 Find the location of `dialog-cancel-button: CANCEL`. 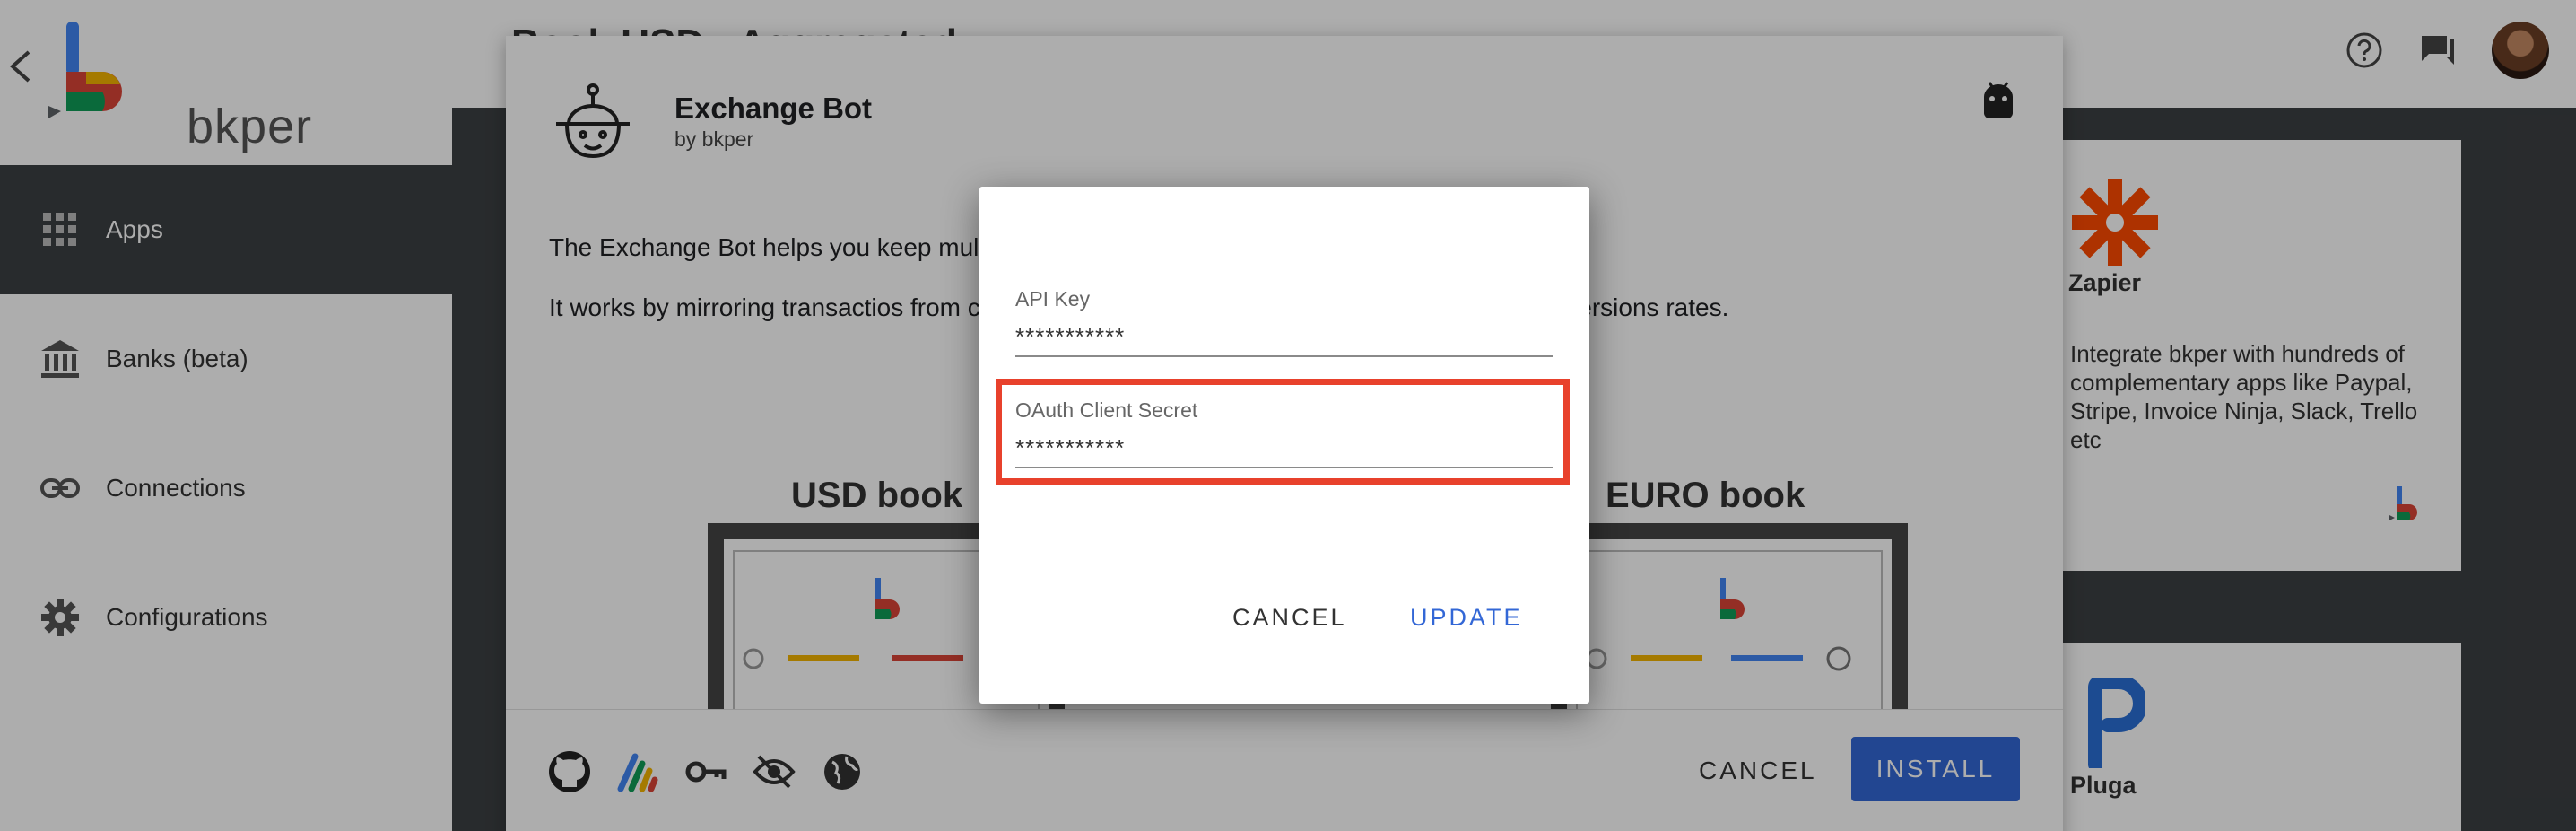

dialog-cancel-button: CANCEL is located at coordinates (1290, 617).